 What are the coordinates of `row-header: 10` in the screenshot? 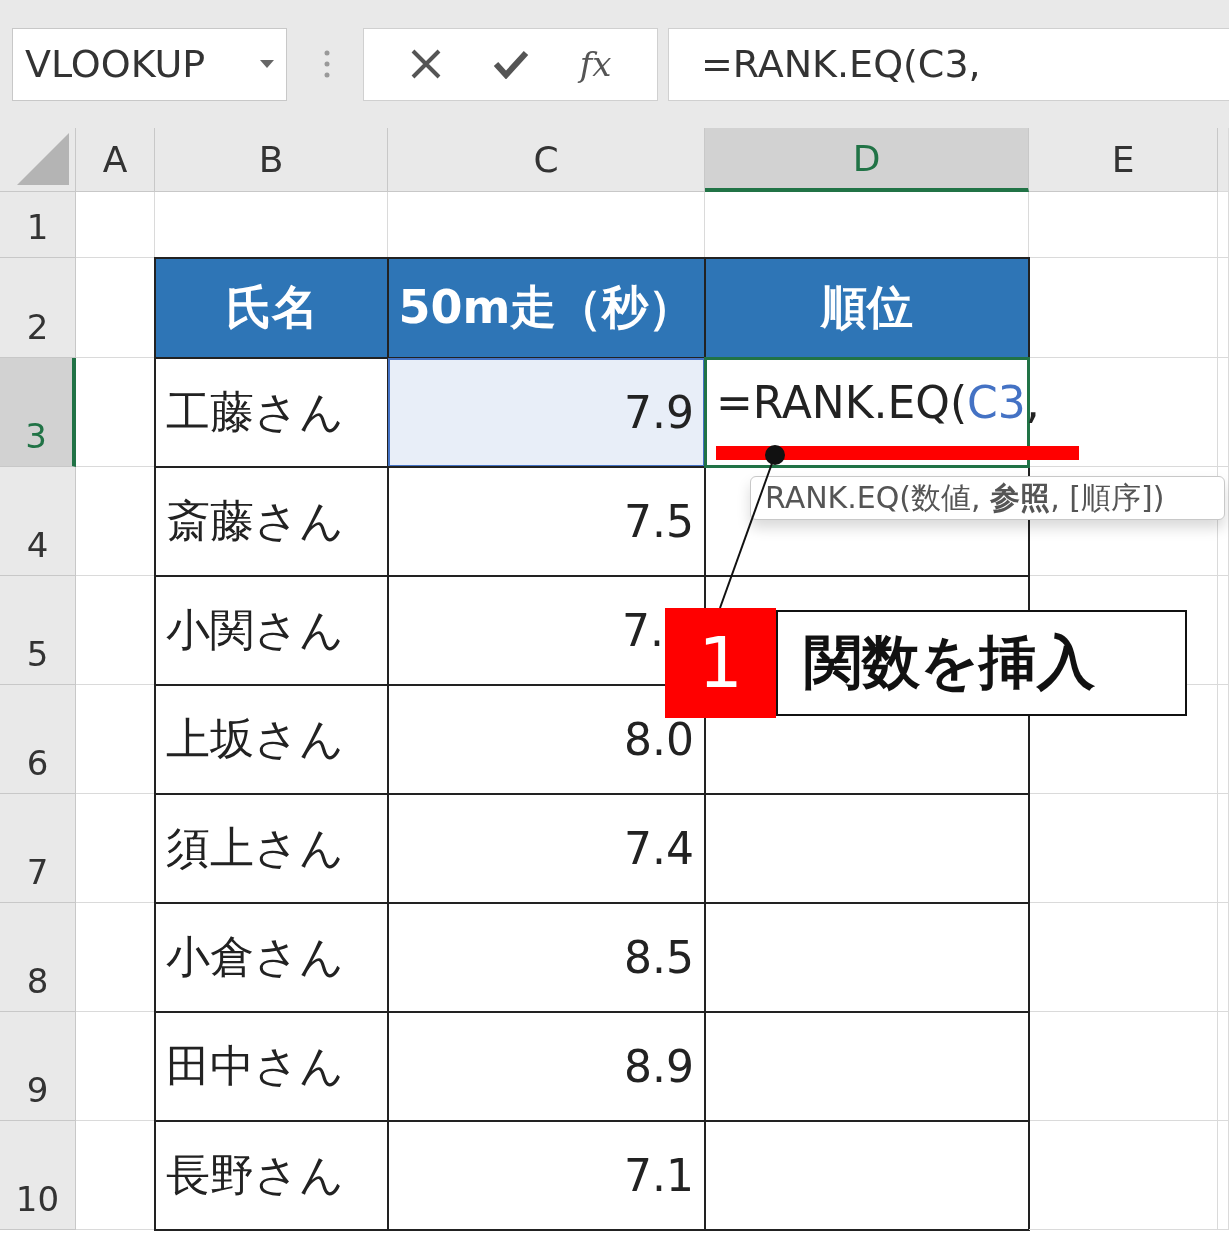 It's located at (38, 1175).